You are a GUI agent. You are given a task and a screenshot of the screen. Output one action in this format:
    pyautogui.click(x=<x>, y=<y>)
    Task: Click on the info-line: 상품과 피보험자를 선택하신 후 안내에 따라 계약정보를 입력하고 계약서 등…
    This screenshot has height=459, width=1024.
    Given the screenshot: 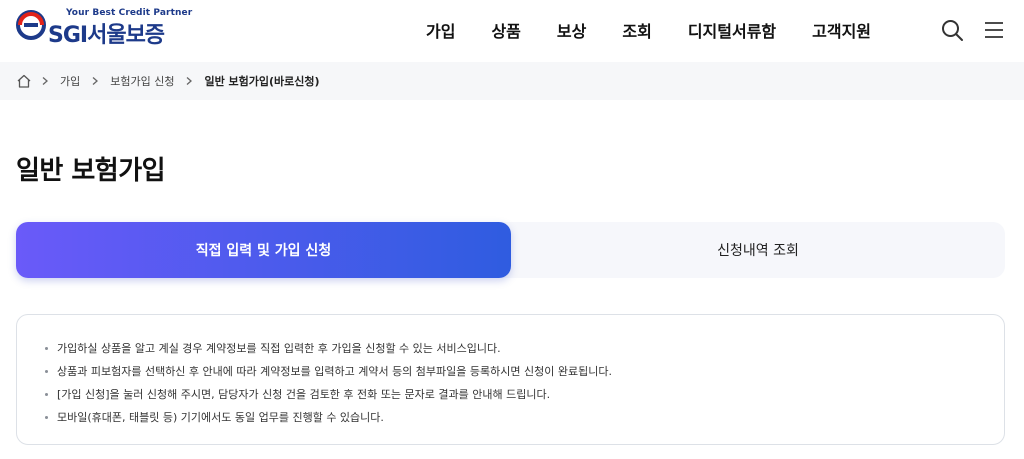 What is the action you would take?
    pyautogui.click(x=524, y=371)
    